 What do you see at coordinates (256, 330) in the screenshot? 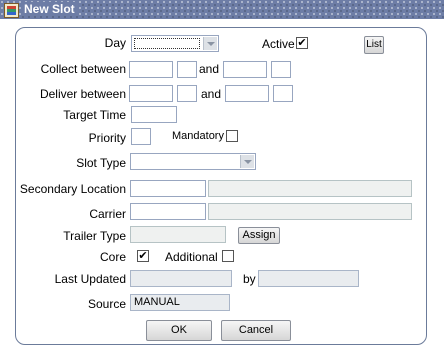
I see `cancel-button: Cancel` at bounding box center [256, 330].